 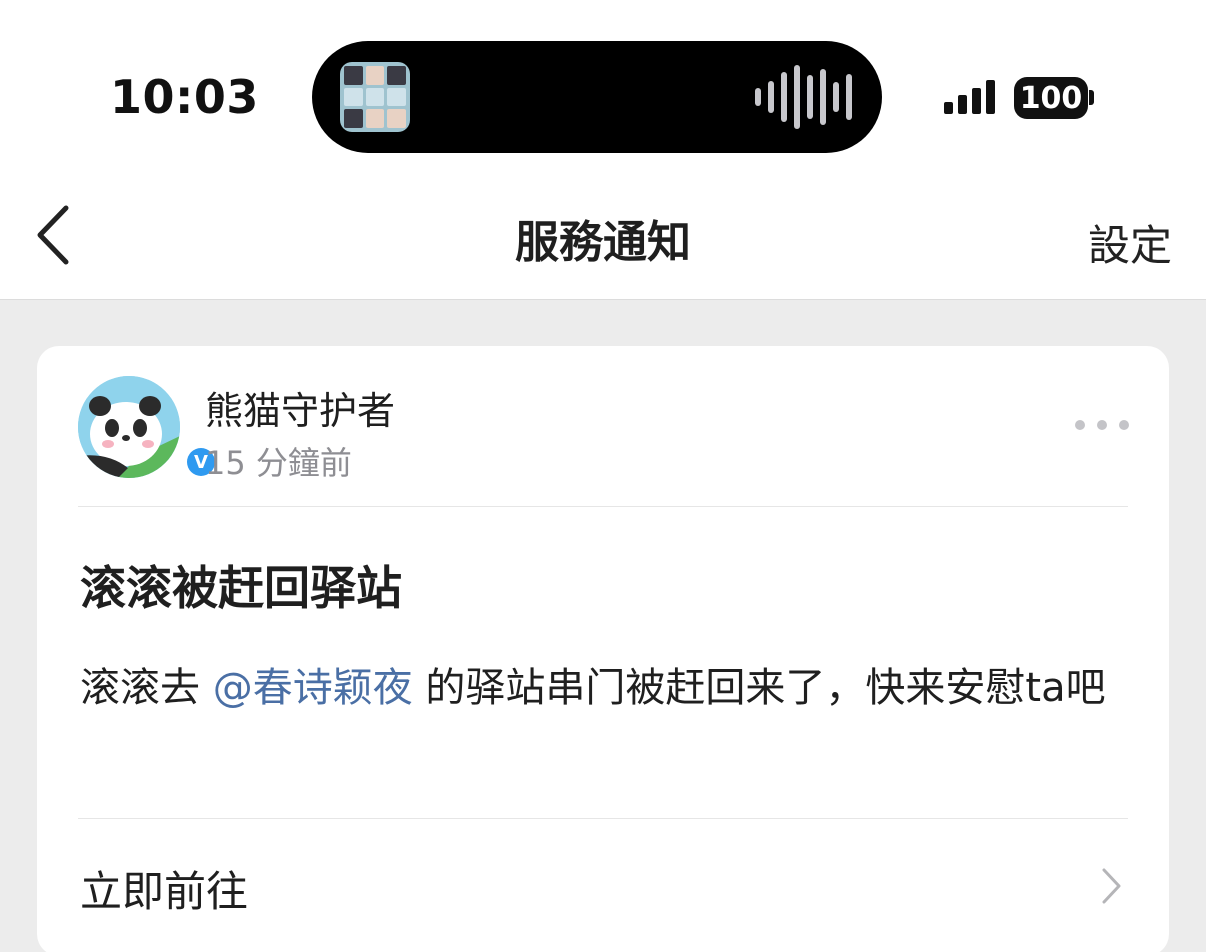 I want to click on back-button, so click(x=56, y=235).